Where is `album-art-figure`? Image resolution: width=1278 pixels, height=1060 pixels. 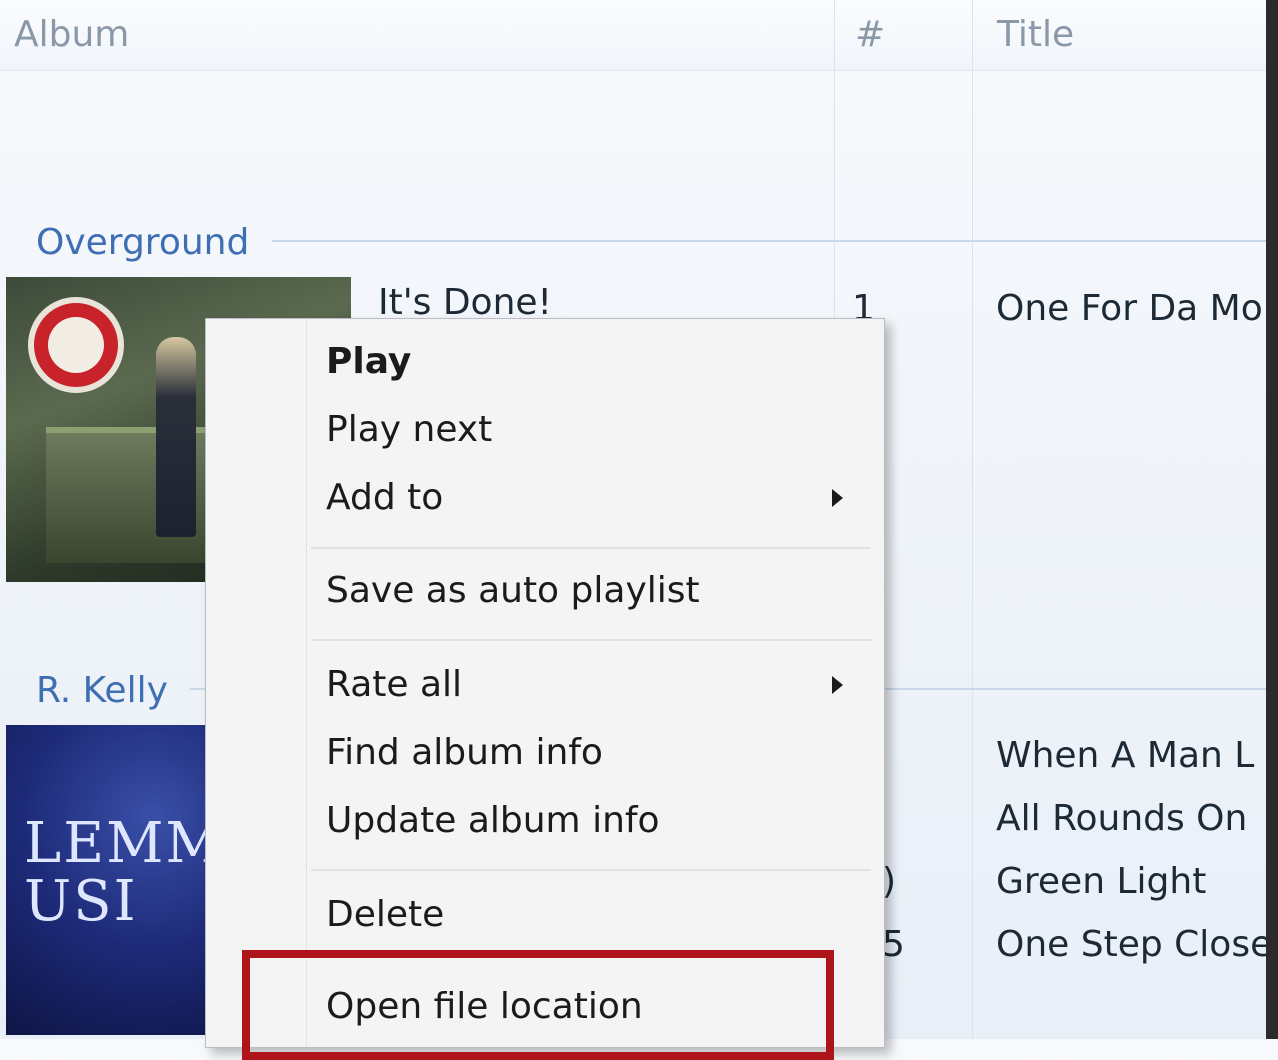 album-art-figure is located at coordinates (176, 437).